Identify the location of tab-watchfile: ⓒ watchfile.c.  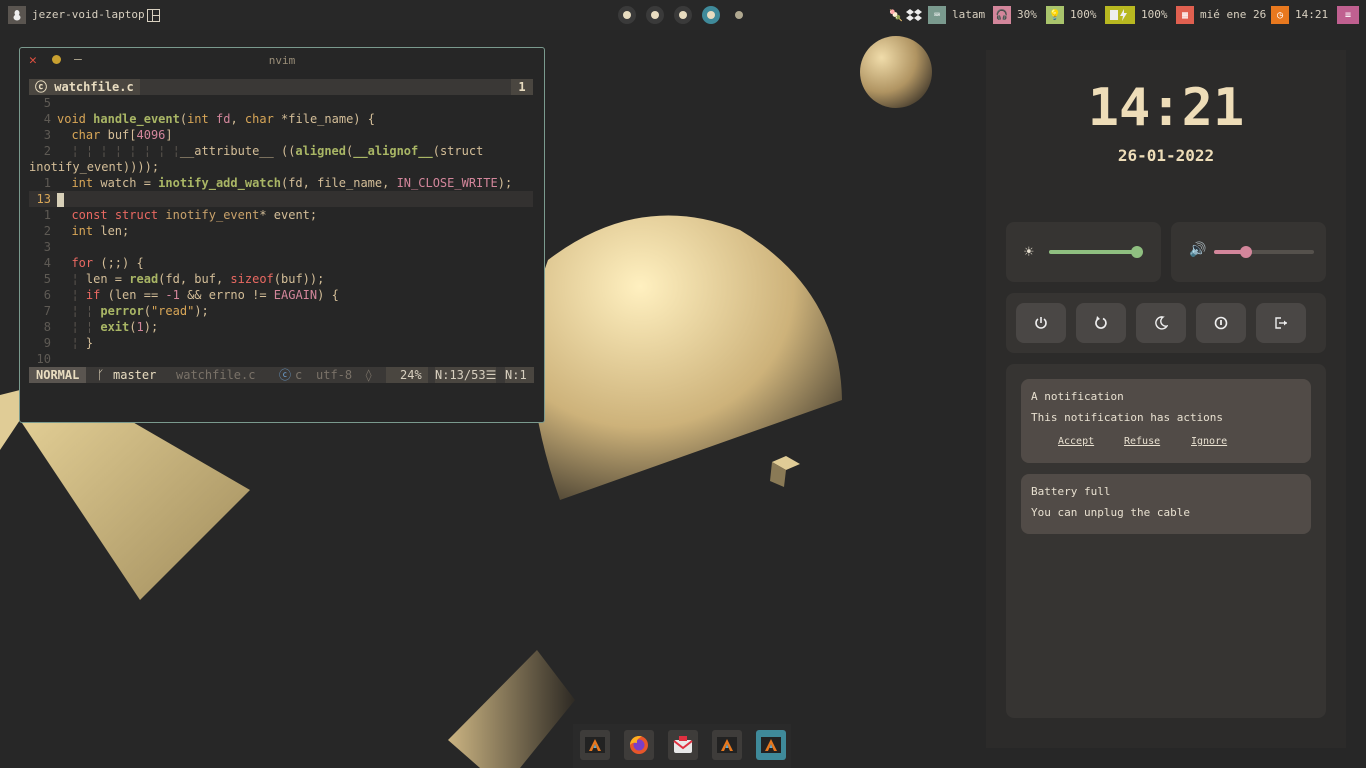
(84, 87).